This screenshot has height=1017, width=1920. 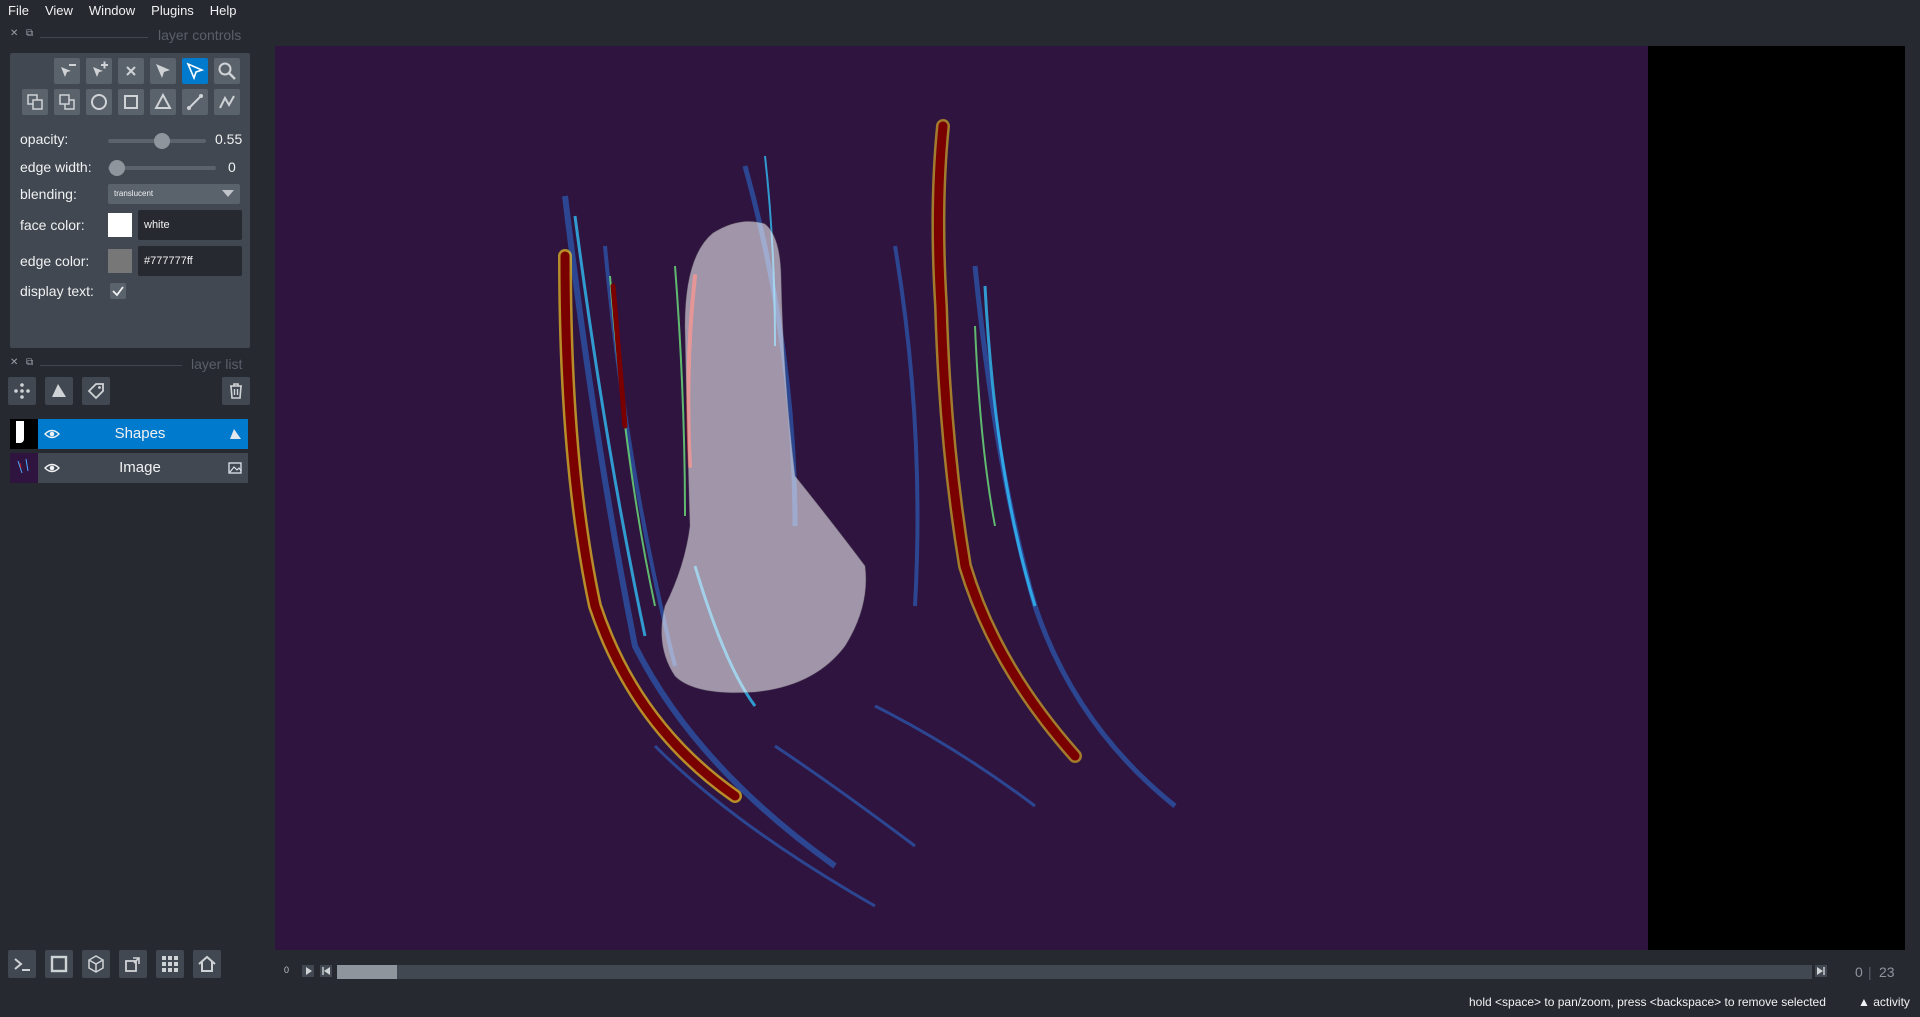 I want to click on layer-row-shapes: Shapes, so click(x=129, y=434).